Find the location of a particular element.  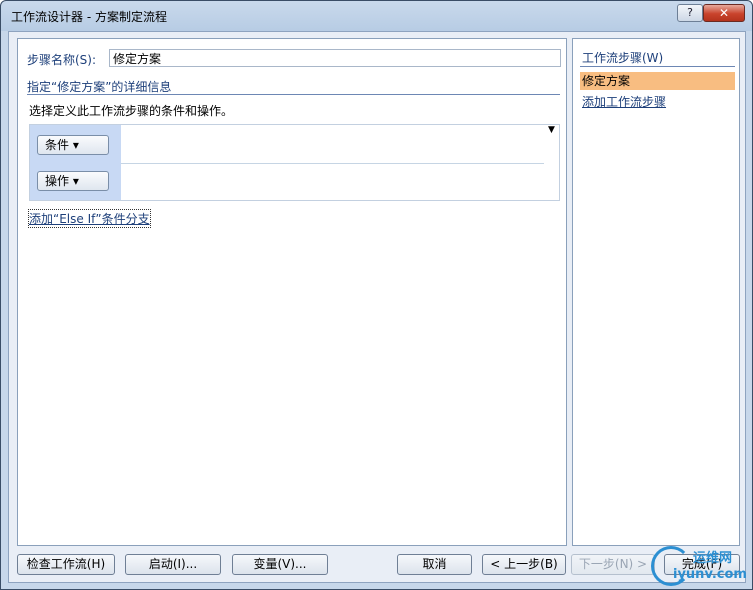

watermark-text-domain: iyunv.com is located at coordinates (710, 574).